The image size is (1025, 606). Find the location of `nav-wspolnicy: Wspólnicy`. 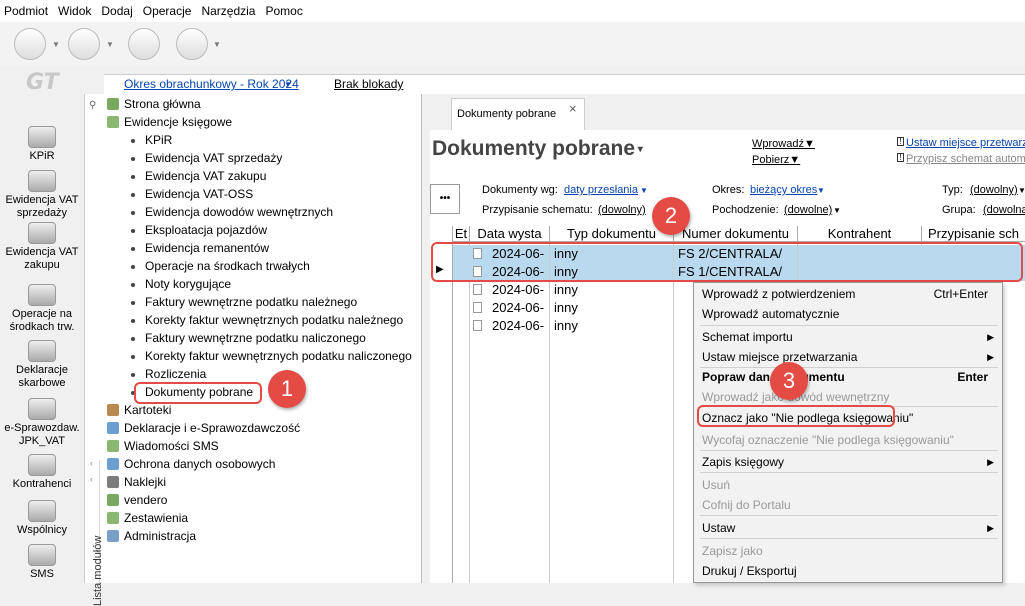

nav-wspolnicy: Wspólnicy is located at coordinates (42, 518).